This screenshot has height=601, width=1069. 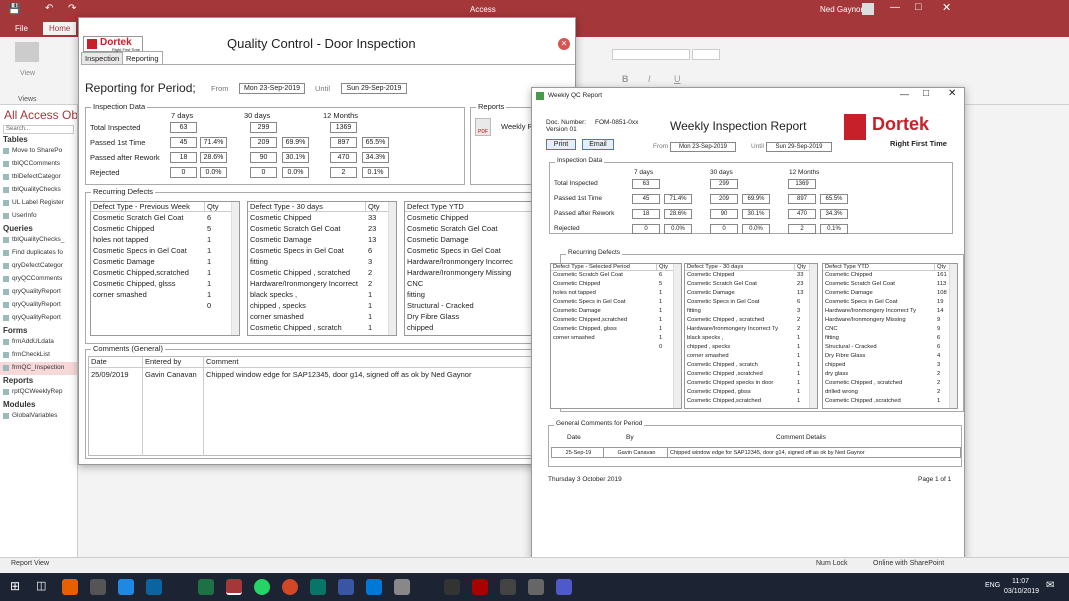 I want to click on nav-title: All Access Ob, so click(x=38, y=115).